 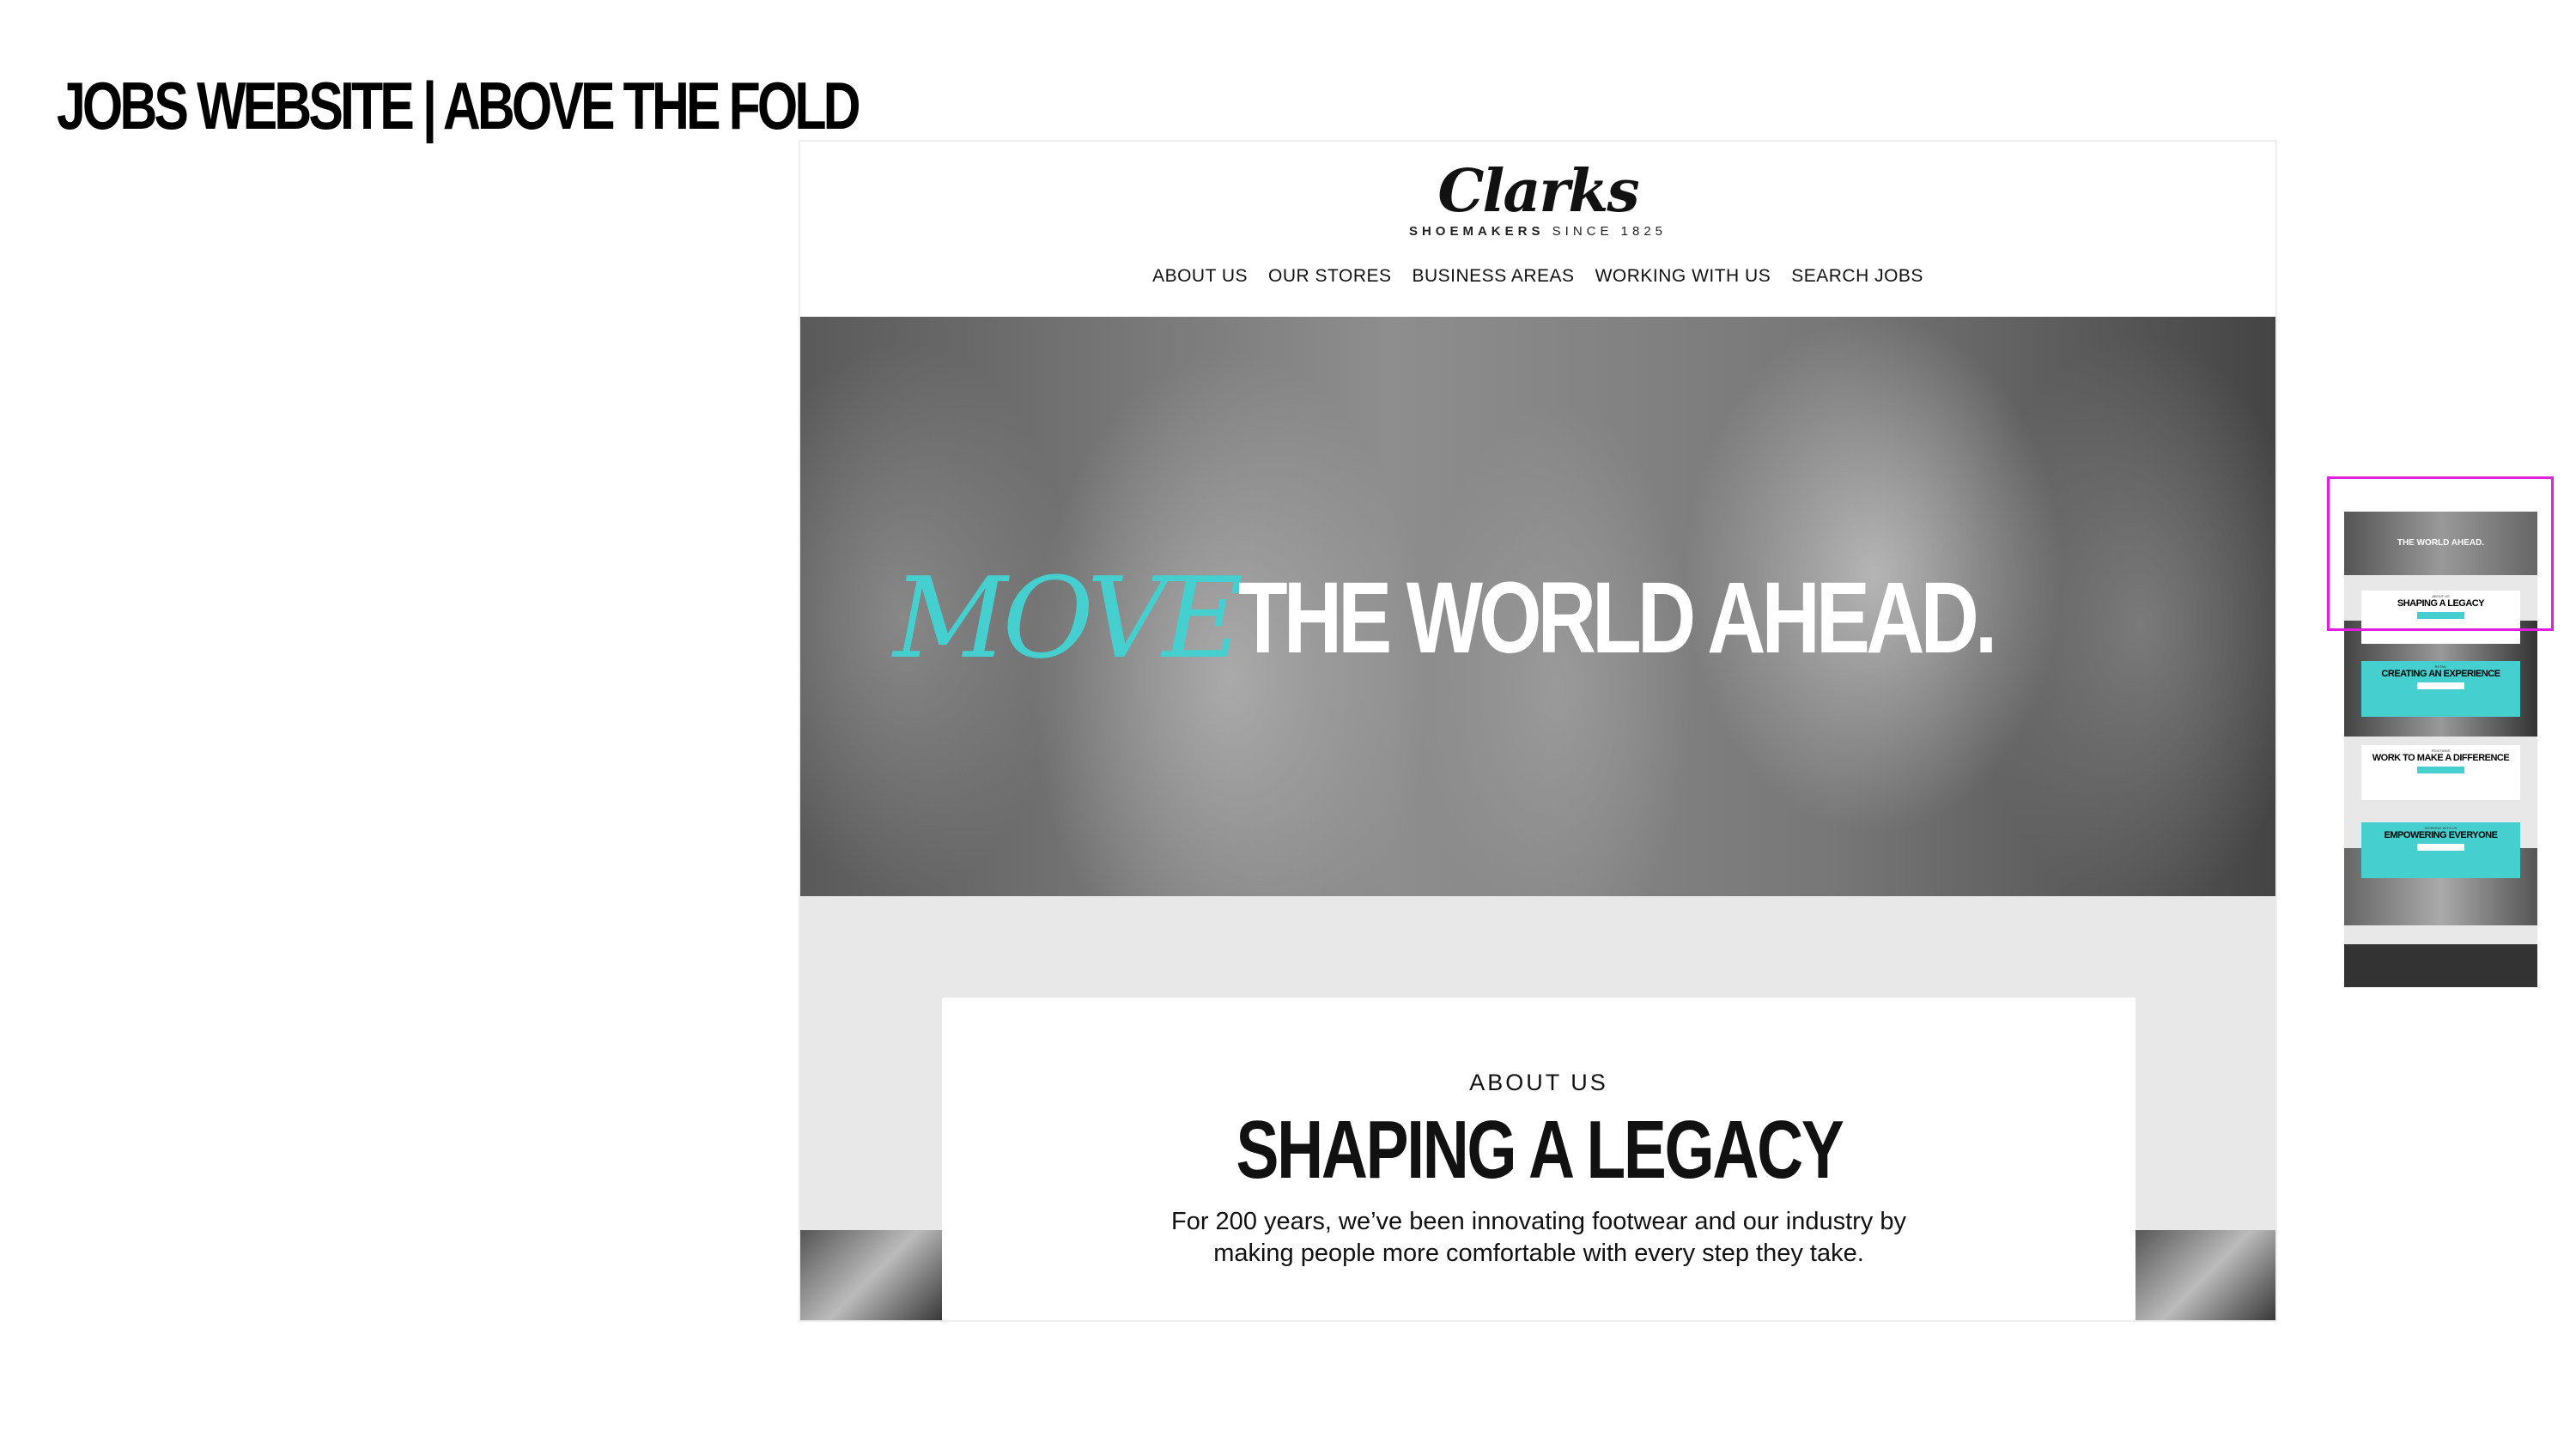 I want to click on thumb-title: EMPOWERING EVERYONE, so click(x=2441, y=835).